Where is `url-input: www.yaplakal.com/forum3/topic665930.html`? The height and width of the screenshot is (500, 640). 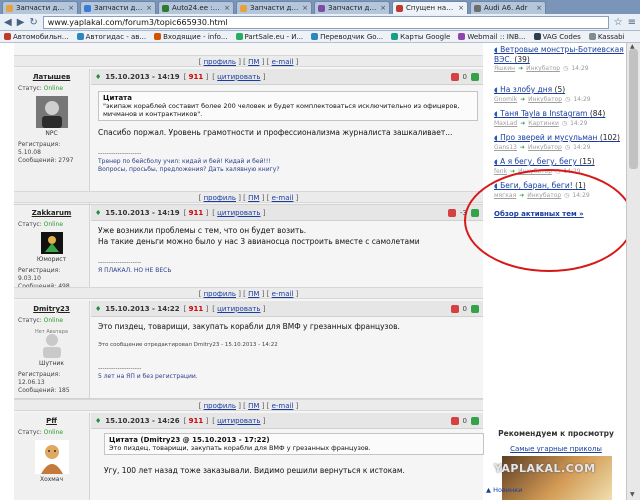 url-input: www.yaplakal.com/forum3/topic665930.html is located at coordinates (325, 22).